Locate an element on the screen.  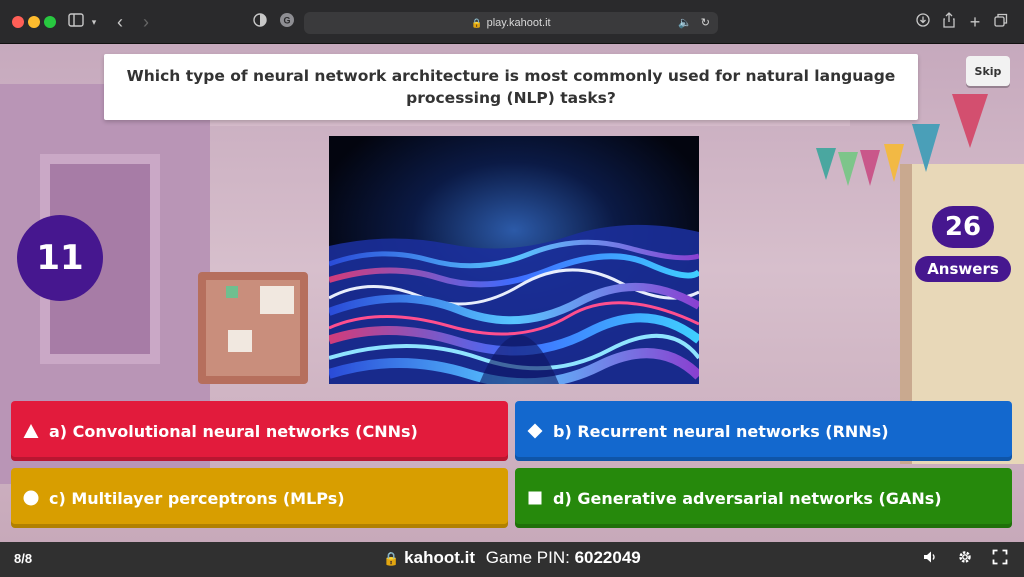
forward-icon: › is located at coordinates (146, 22).